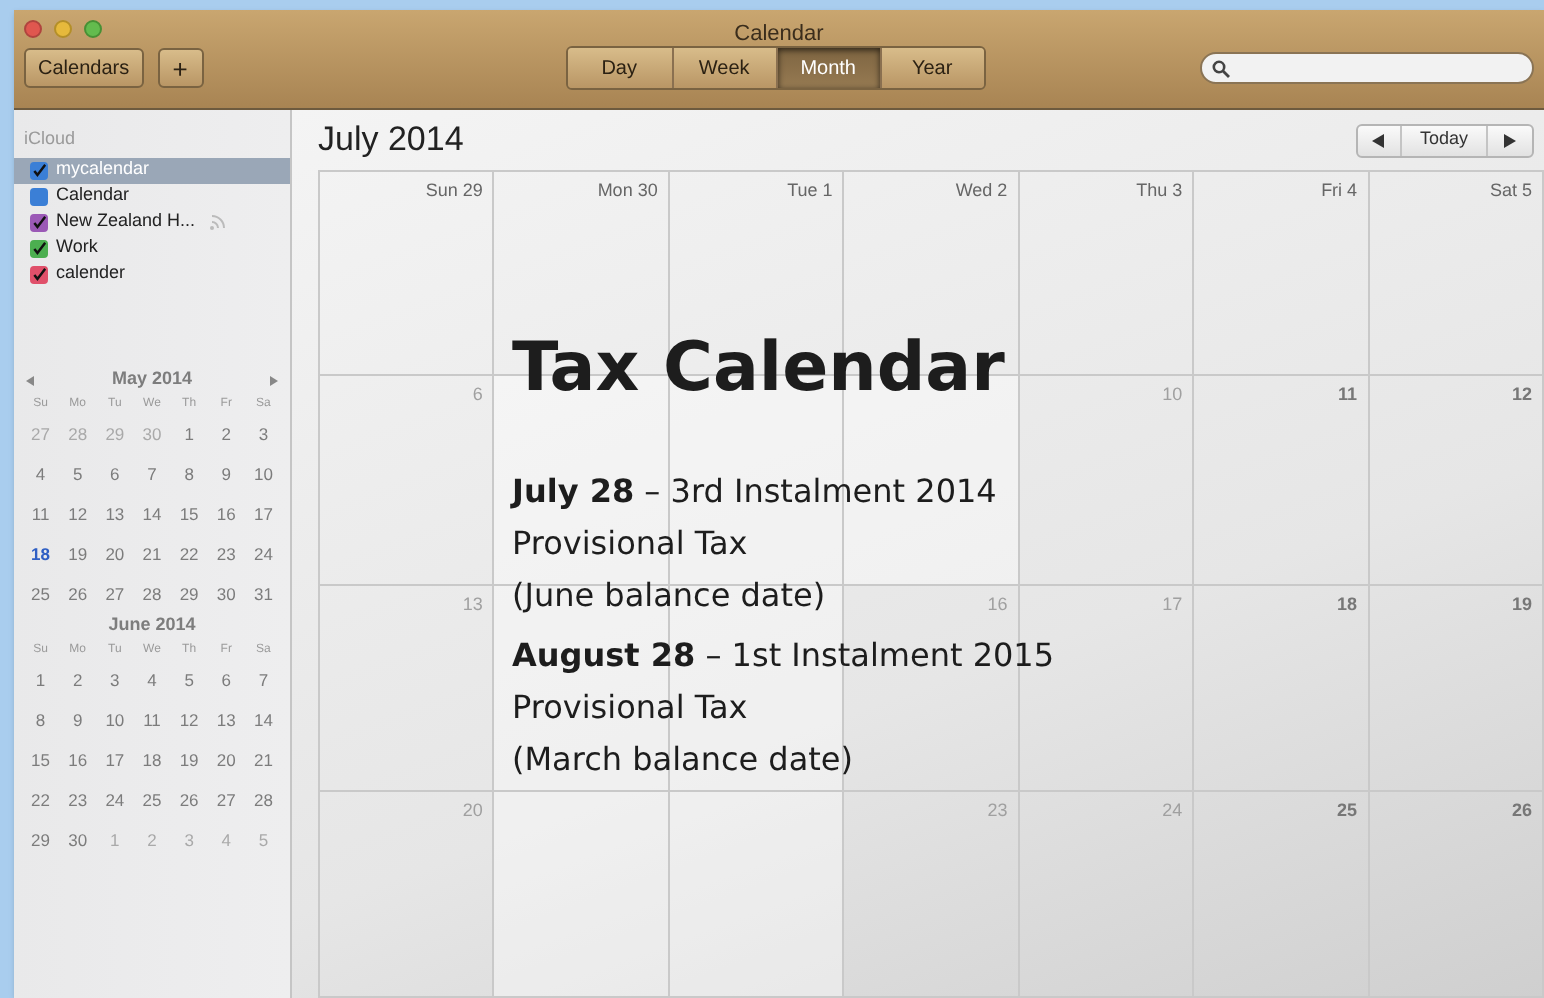  Describe the element at coordinates (1366, 68) in the screenshot. I see `search-field` at that location.